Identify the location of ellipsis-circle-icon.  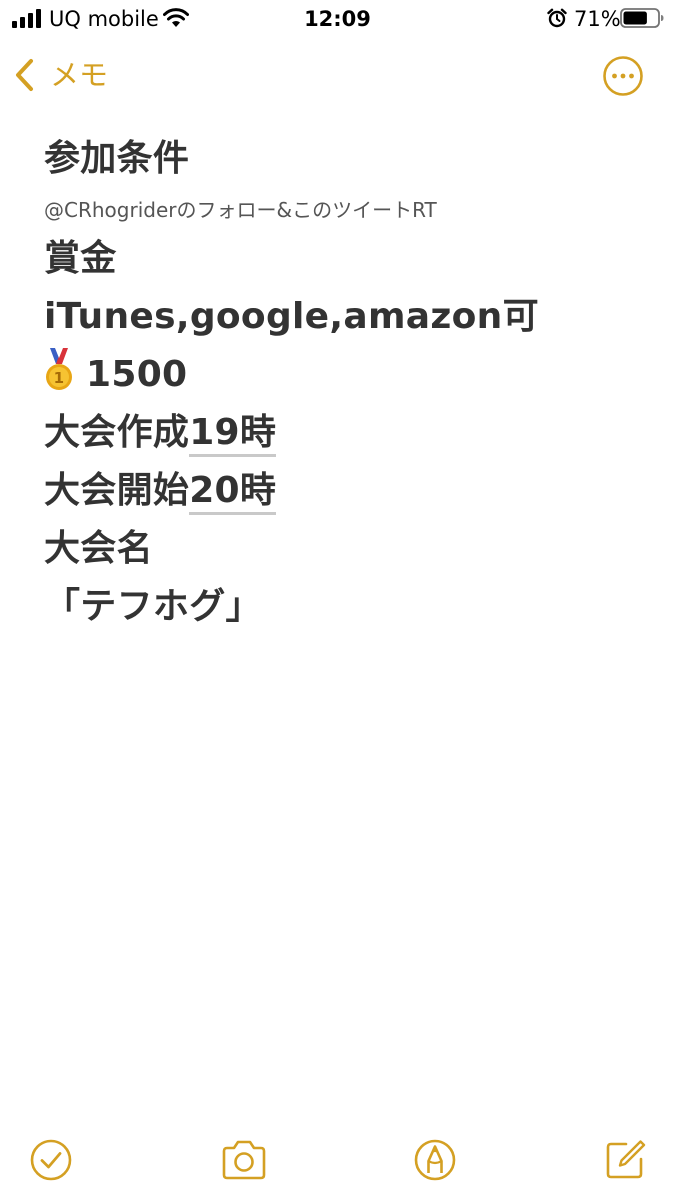
(623, 76).